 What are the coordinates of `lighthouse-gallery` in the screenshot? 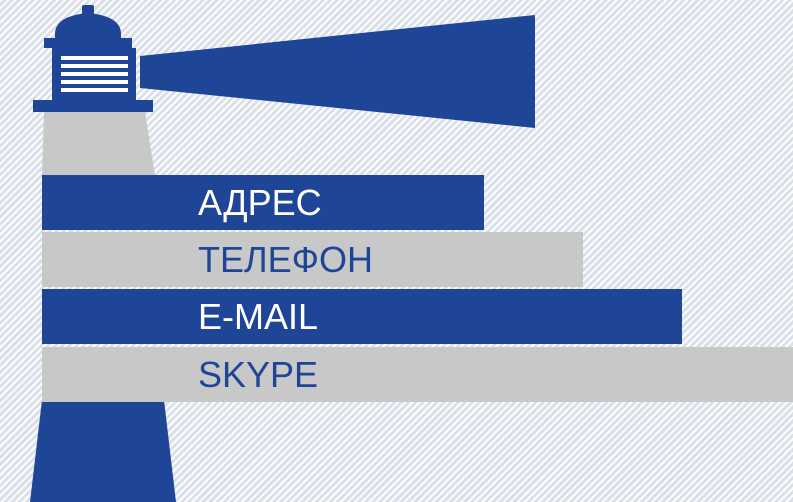 It's located at (88, 43).